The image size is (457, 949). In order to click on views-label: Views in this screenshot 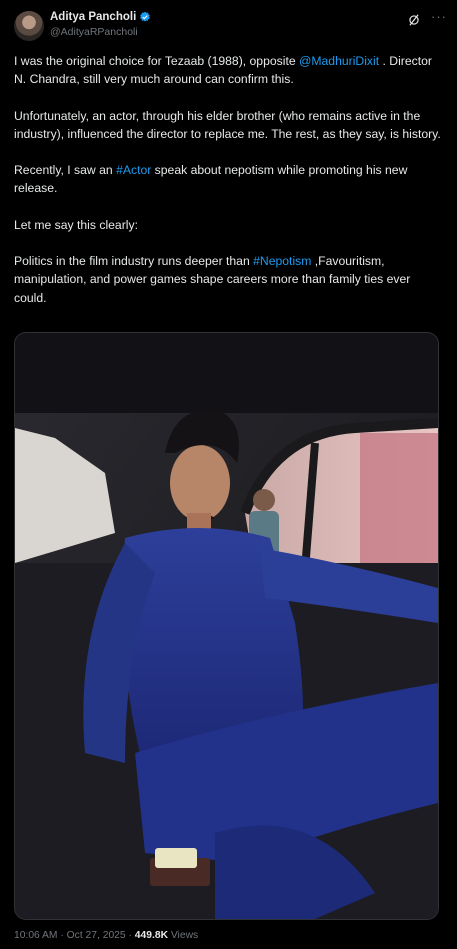, I will do `click(183, 935)`.